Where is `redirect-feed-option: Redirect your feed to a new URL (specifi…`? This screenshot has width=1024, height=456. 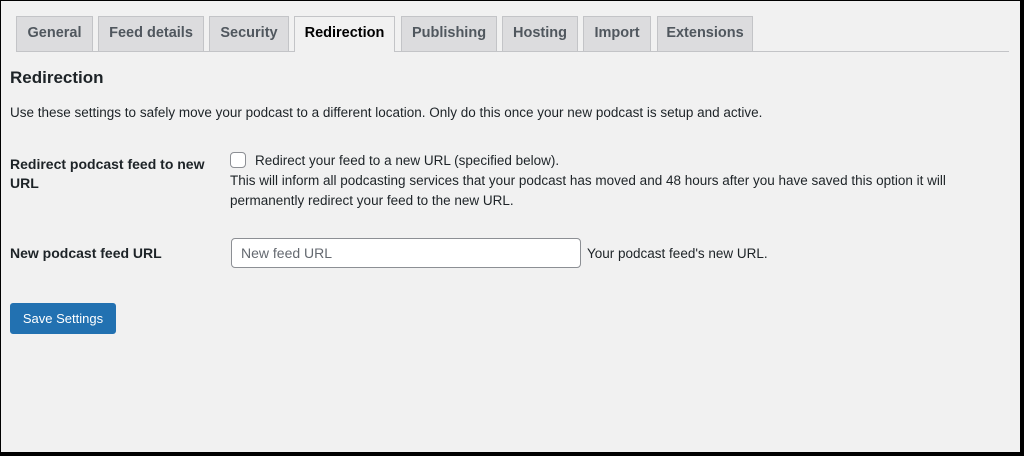 redirect-feed-option: Redirect your feed to a new URL (specifi… is located at coordinates (394, 160).